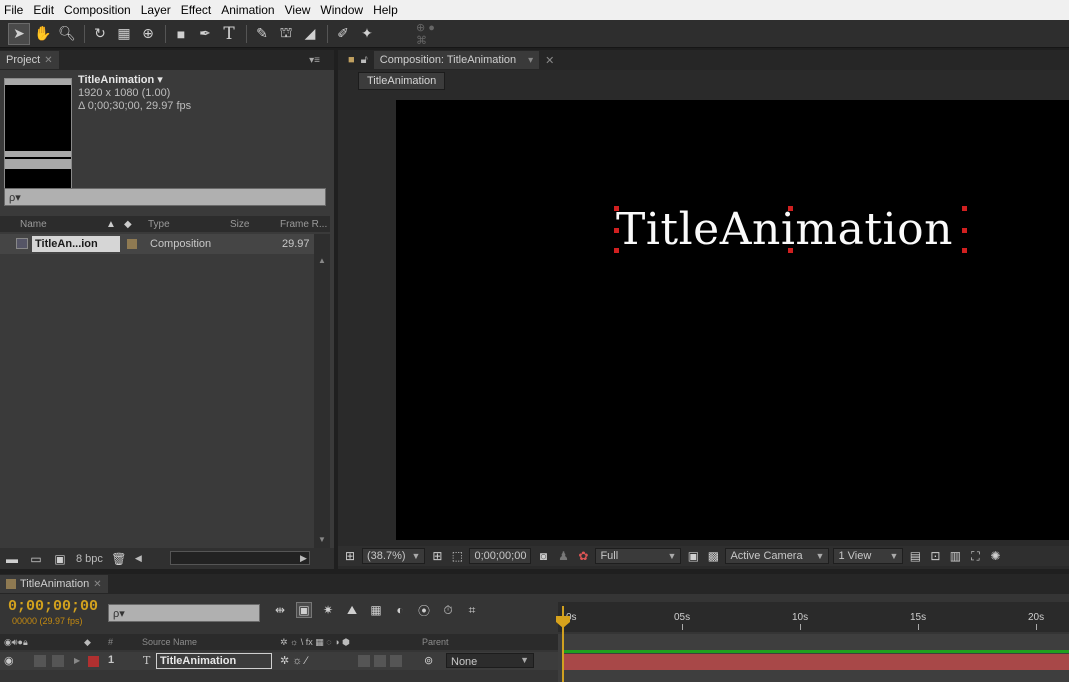  What do you see at coordinates (394, 556) in the screenshot?
I see `magnification-dropdown: (38.7%) ▼` at bounding box center [394, 556].